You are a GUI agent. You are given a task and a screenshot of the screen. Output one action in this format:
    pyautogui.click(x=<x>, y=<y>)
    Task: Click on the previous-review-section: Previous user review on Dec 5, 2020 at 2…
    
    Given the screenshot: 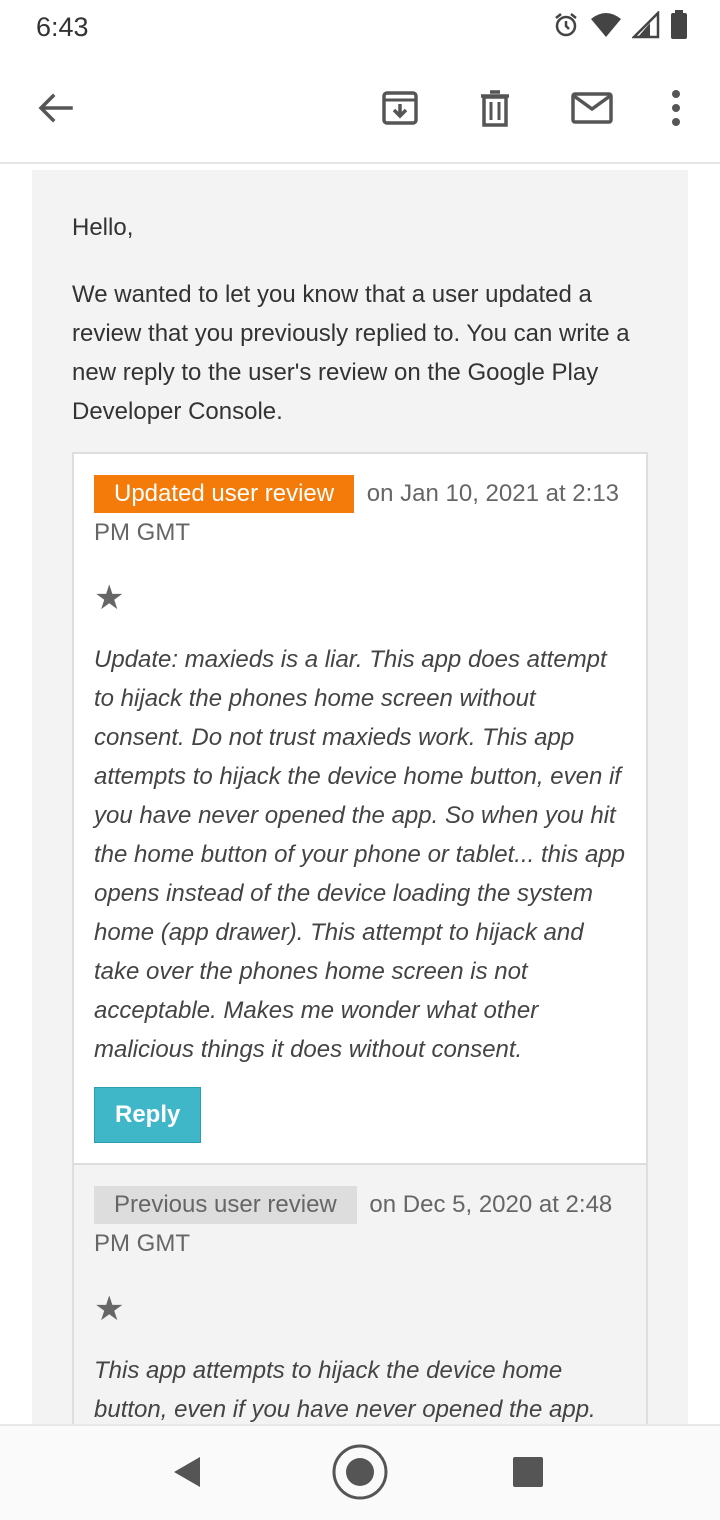 What is the action you would take?
    pyautogui.click(x=360, y=1293)
    